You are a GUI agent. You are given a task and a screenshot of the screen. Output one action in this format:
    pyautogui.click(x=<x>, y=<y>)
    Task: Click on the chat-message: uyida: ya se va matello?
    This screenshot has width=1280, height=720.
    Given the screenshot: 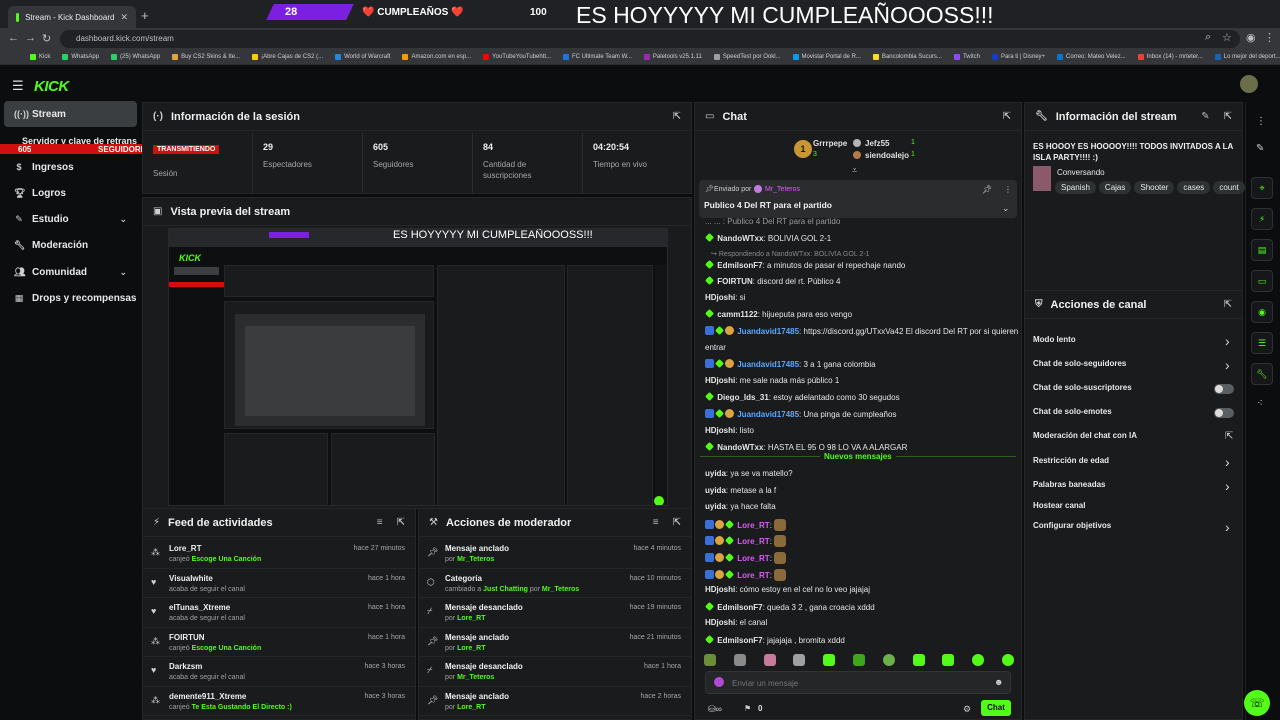 What is the action you would take?
    pyautogui.click(x=749, y=473)
    